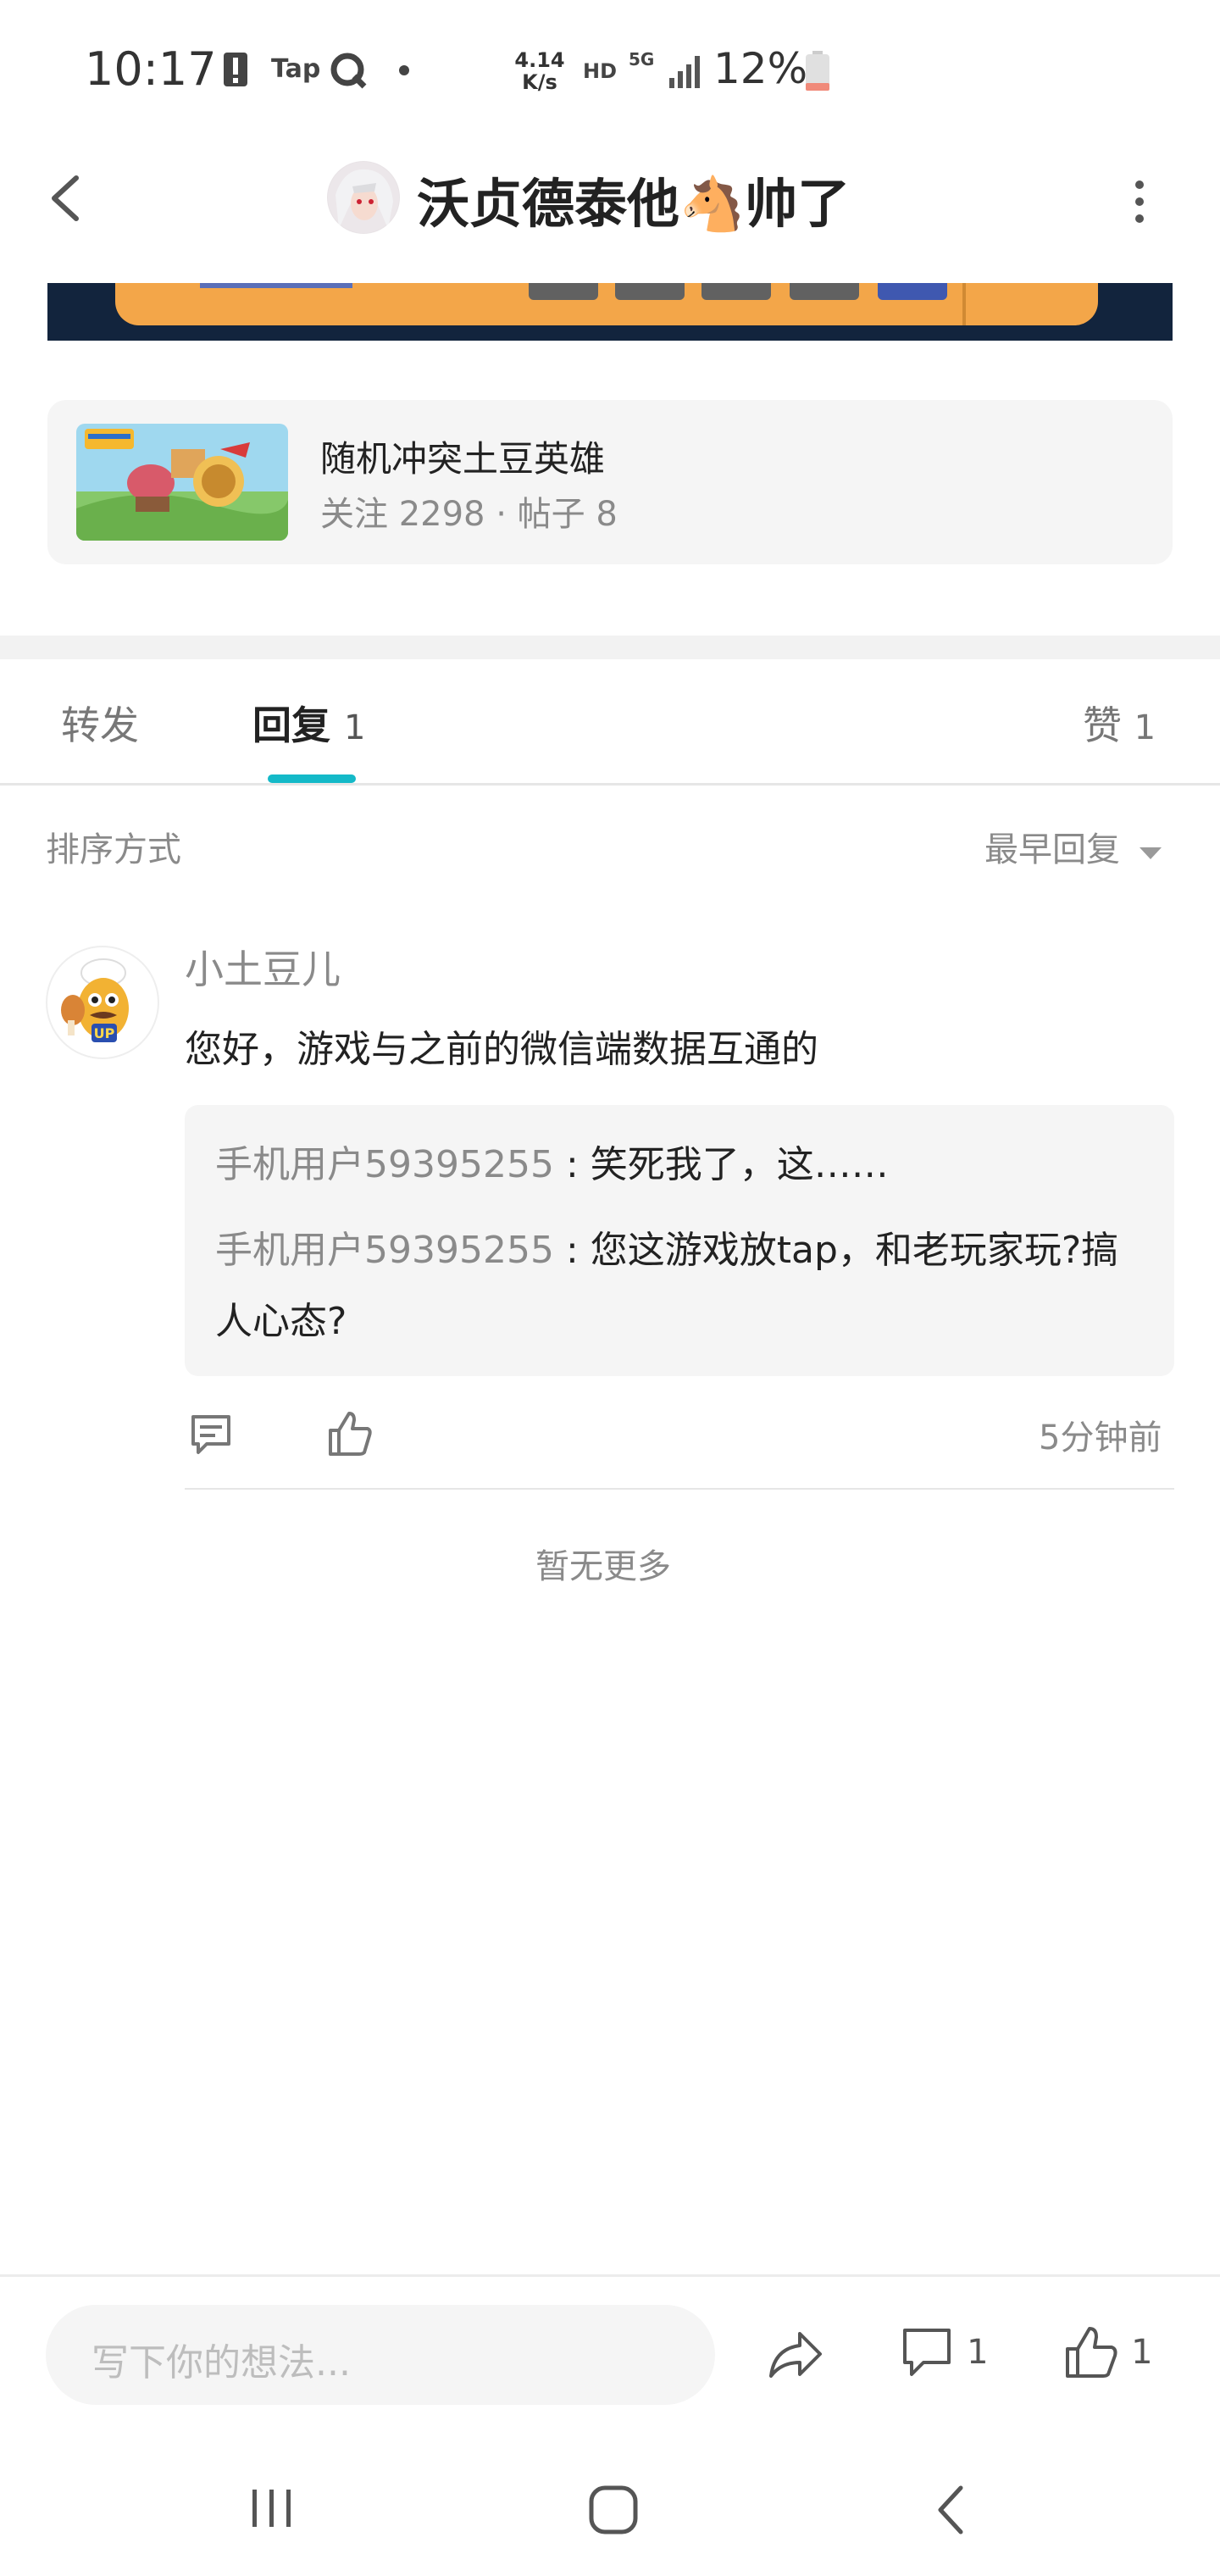 This screenshot has height=2576, width=1220. Describe the element at coordinates (610, 784) in the screenshot. I see `tabs-divider` at that location.